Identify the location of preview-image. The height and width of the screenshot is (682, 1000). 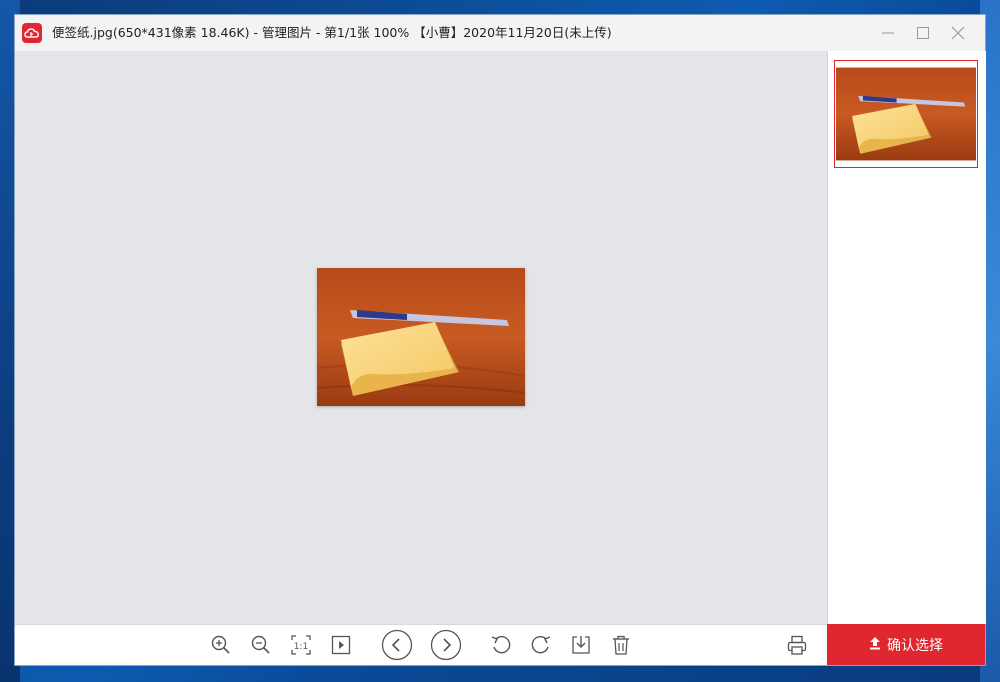
(421, 337).